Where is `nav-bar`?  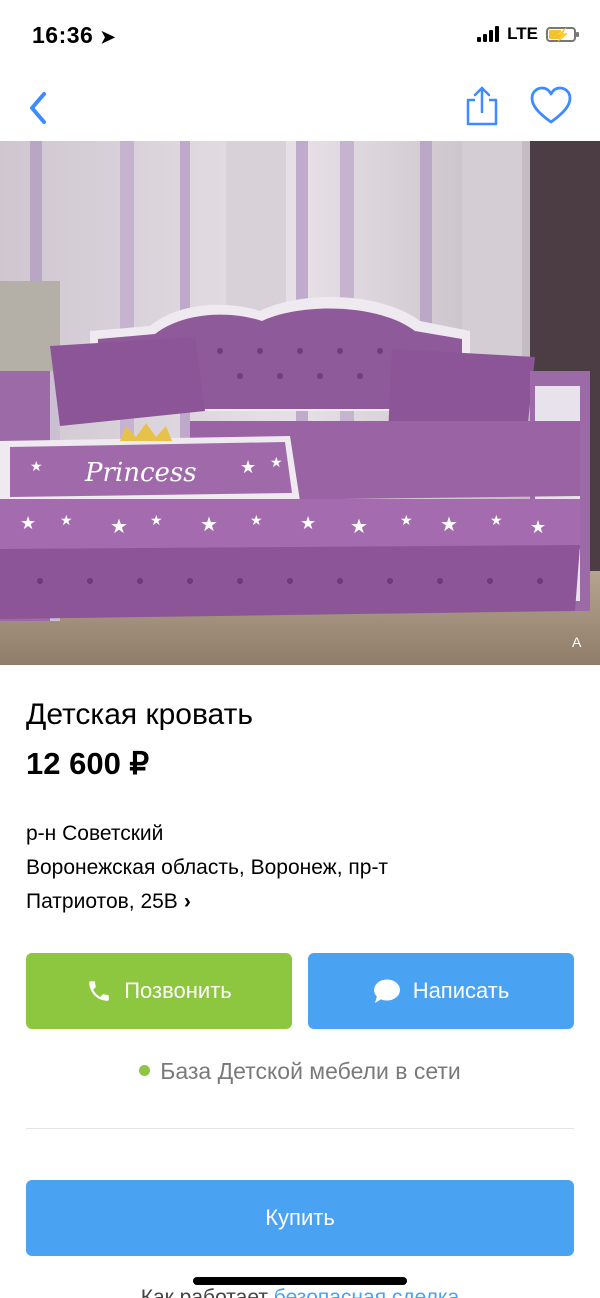 nav-bar is located at coordinates (300, 106).